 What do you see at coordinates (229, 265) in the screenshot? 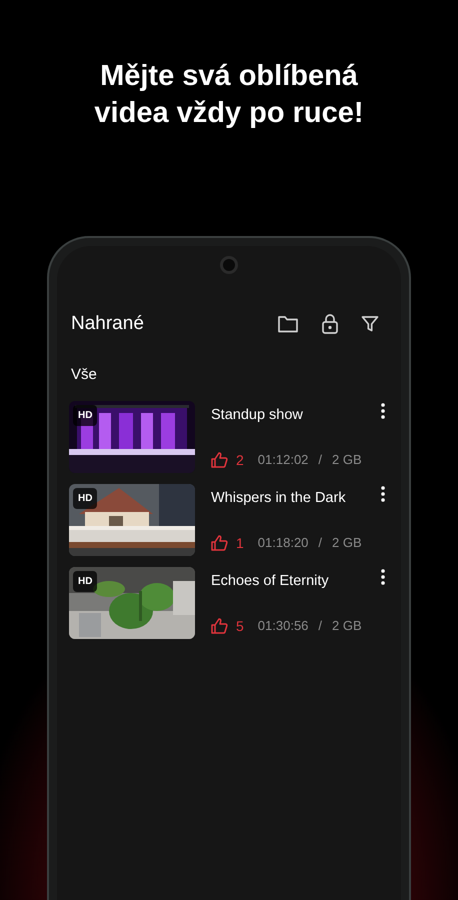
I see `camera-icon` at bounding box center [229, 265].